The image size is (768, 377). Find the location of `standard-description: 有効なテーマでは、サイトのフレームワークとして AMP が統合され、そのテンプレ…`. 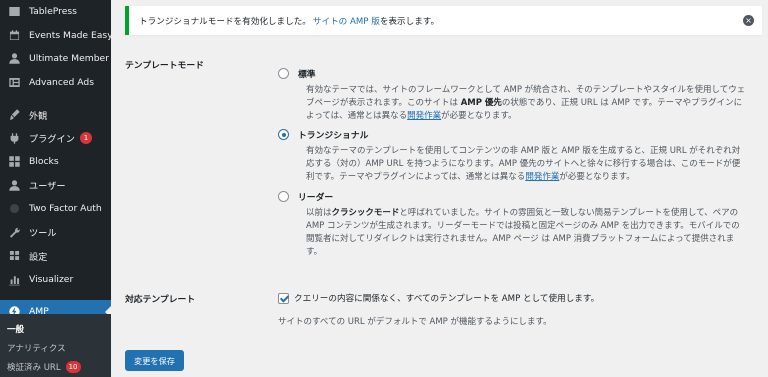

standard-description: 有効なテーマでは、サイトのフレームワークとして AMP が統合され、そのテンプレ… is located at coordinates (526, 103).